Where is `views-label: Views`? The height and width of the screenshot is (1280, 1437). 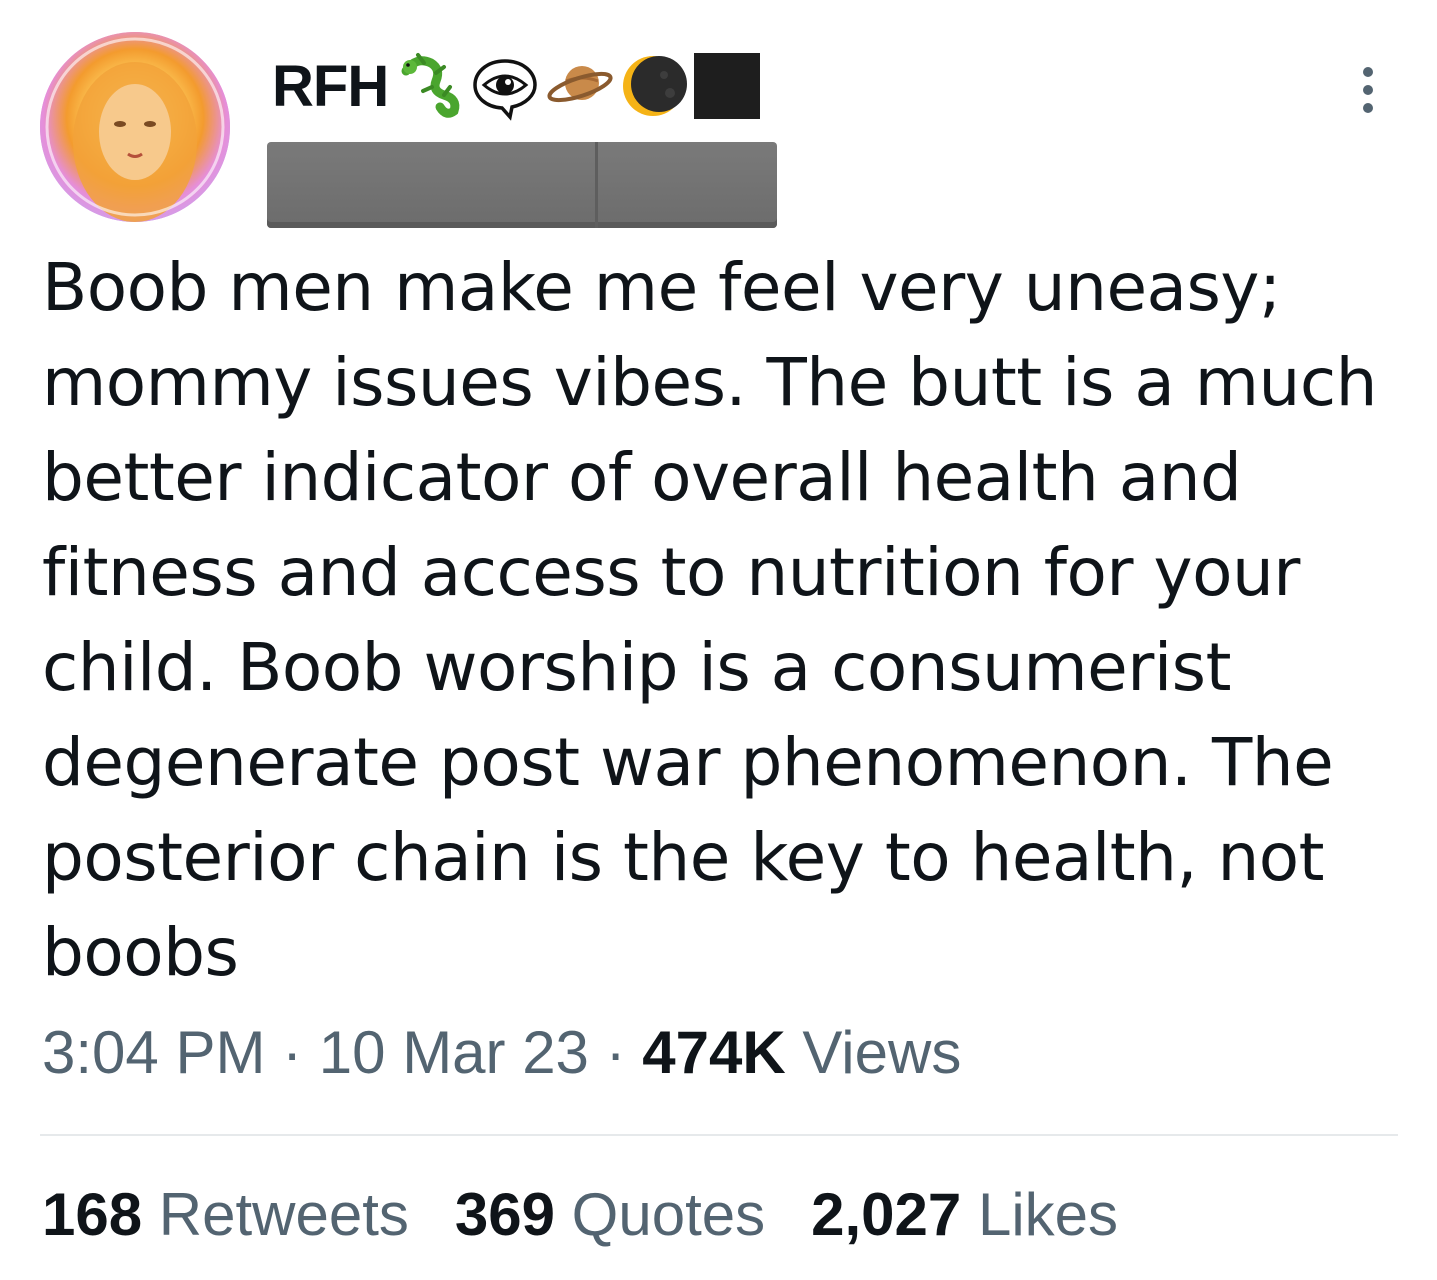
views-label: Views is located at coordinates (882, 1052).